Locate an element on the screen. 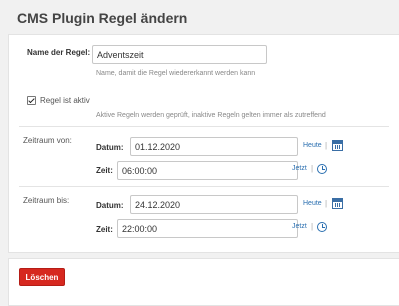 This screenshot has height=306, width=399. period-to-label: Zeitraum bis: is located at coordinates (46, 200).